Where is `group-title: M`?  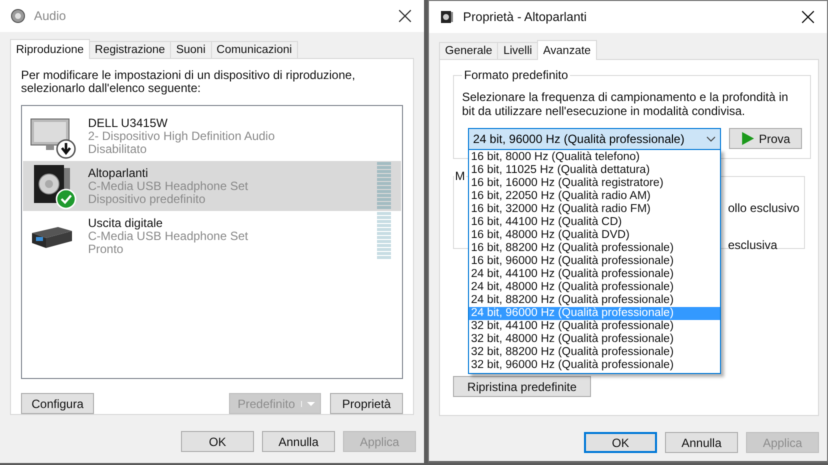
group-title: M is located at coordinates (460, 176).